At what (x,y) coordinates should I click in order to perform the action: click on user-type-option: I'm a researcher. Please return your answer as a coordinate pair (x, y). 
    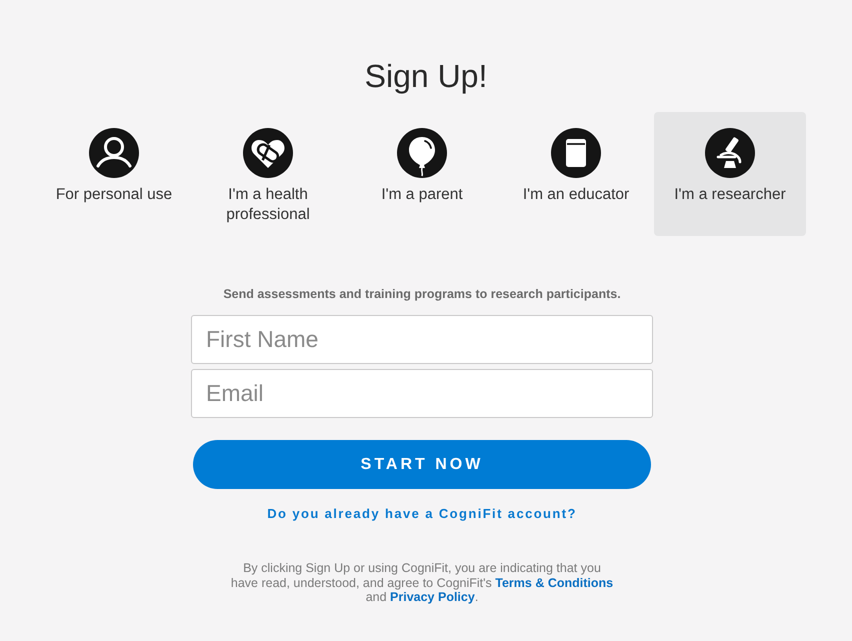
    Looking at the image, I should click on (730, 174).